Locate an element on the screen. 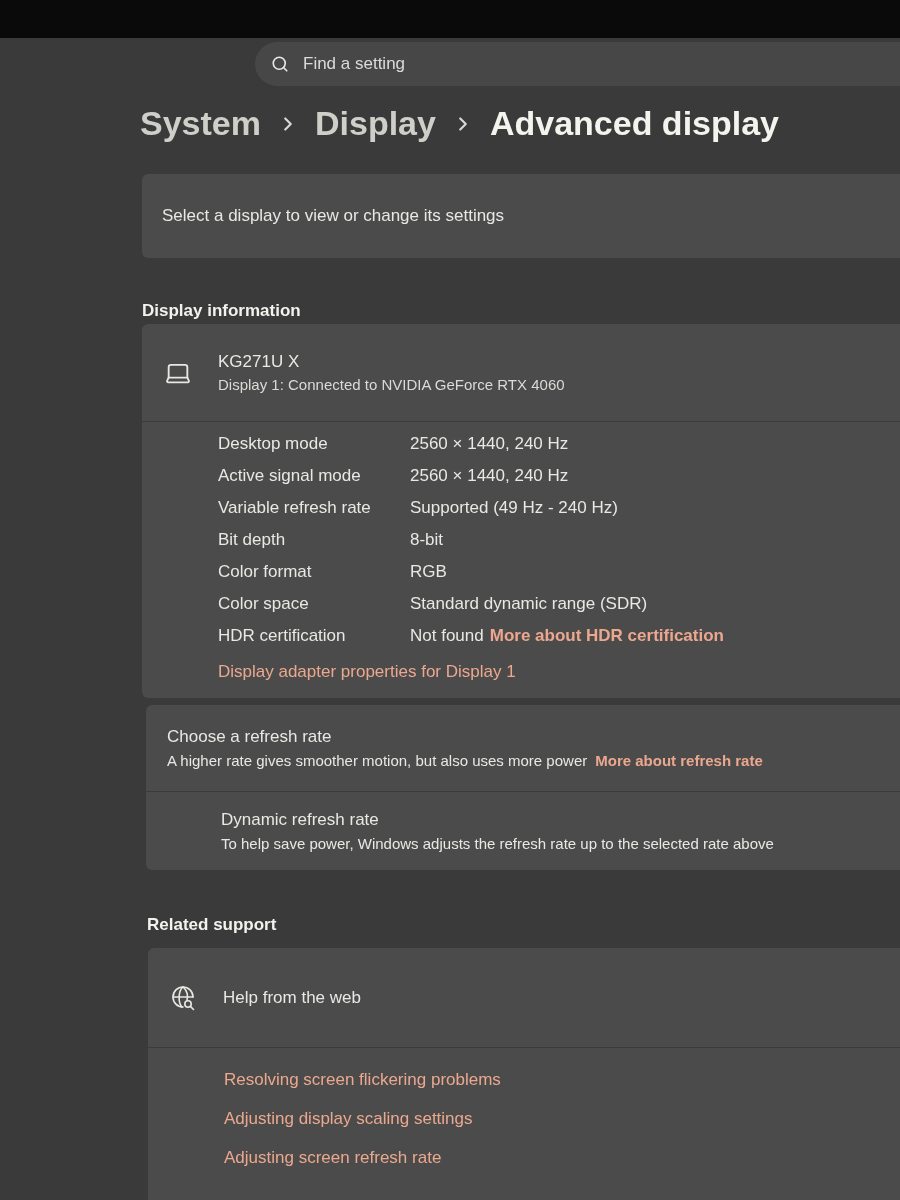 This screenshot has height=1200, width=900. hdr-certification-link: More about HDR certification is located at coordinates (606, 636).